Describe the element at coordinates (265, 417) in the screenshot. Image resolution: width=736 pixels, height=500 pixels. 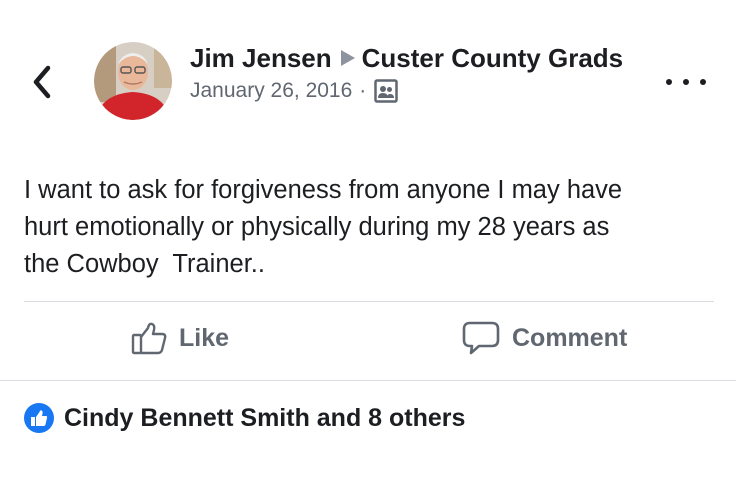
I see `reactions-text: Cindy Bennett Smith and 8 others` at that location.